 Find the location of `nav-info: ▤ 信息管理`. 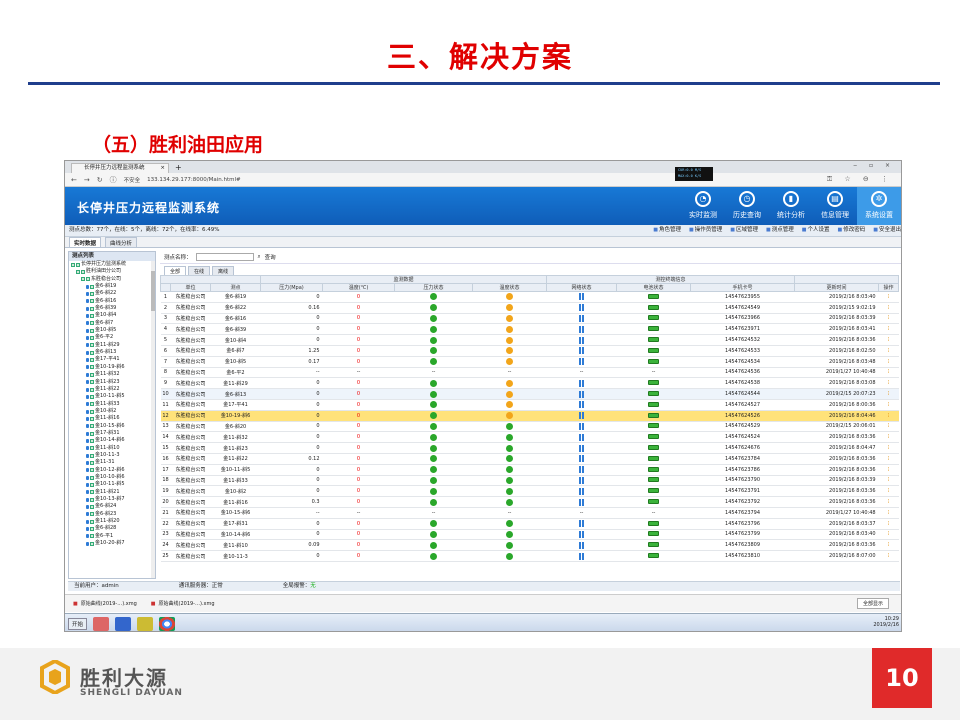

nav-info: ▤ 信息管理 is located at coordinates (835, 206).